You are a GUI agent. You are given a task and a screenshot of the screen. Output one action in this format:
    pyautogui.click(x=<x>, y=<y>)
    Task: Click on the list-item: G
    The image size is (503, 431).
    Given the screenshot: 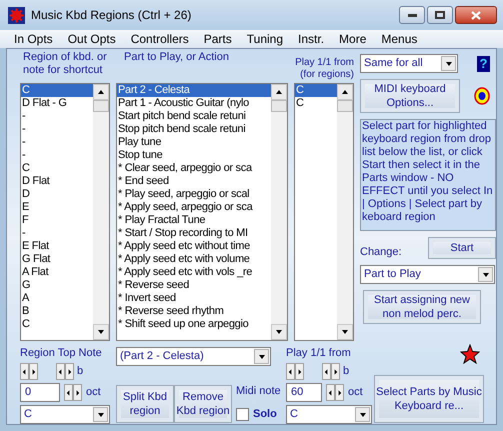 What is the action you would take?
    pyautogui.click(x=57, y=285)
    